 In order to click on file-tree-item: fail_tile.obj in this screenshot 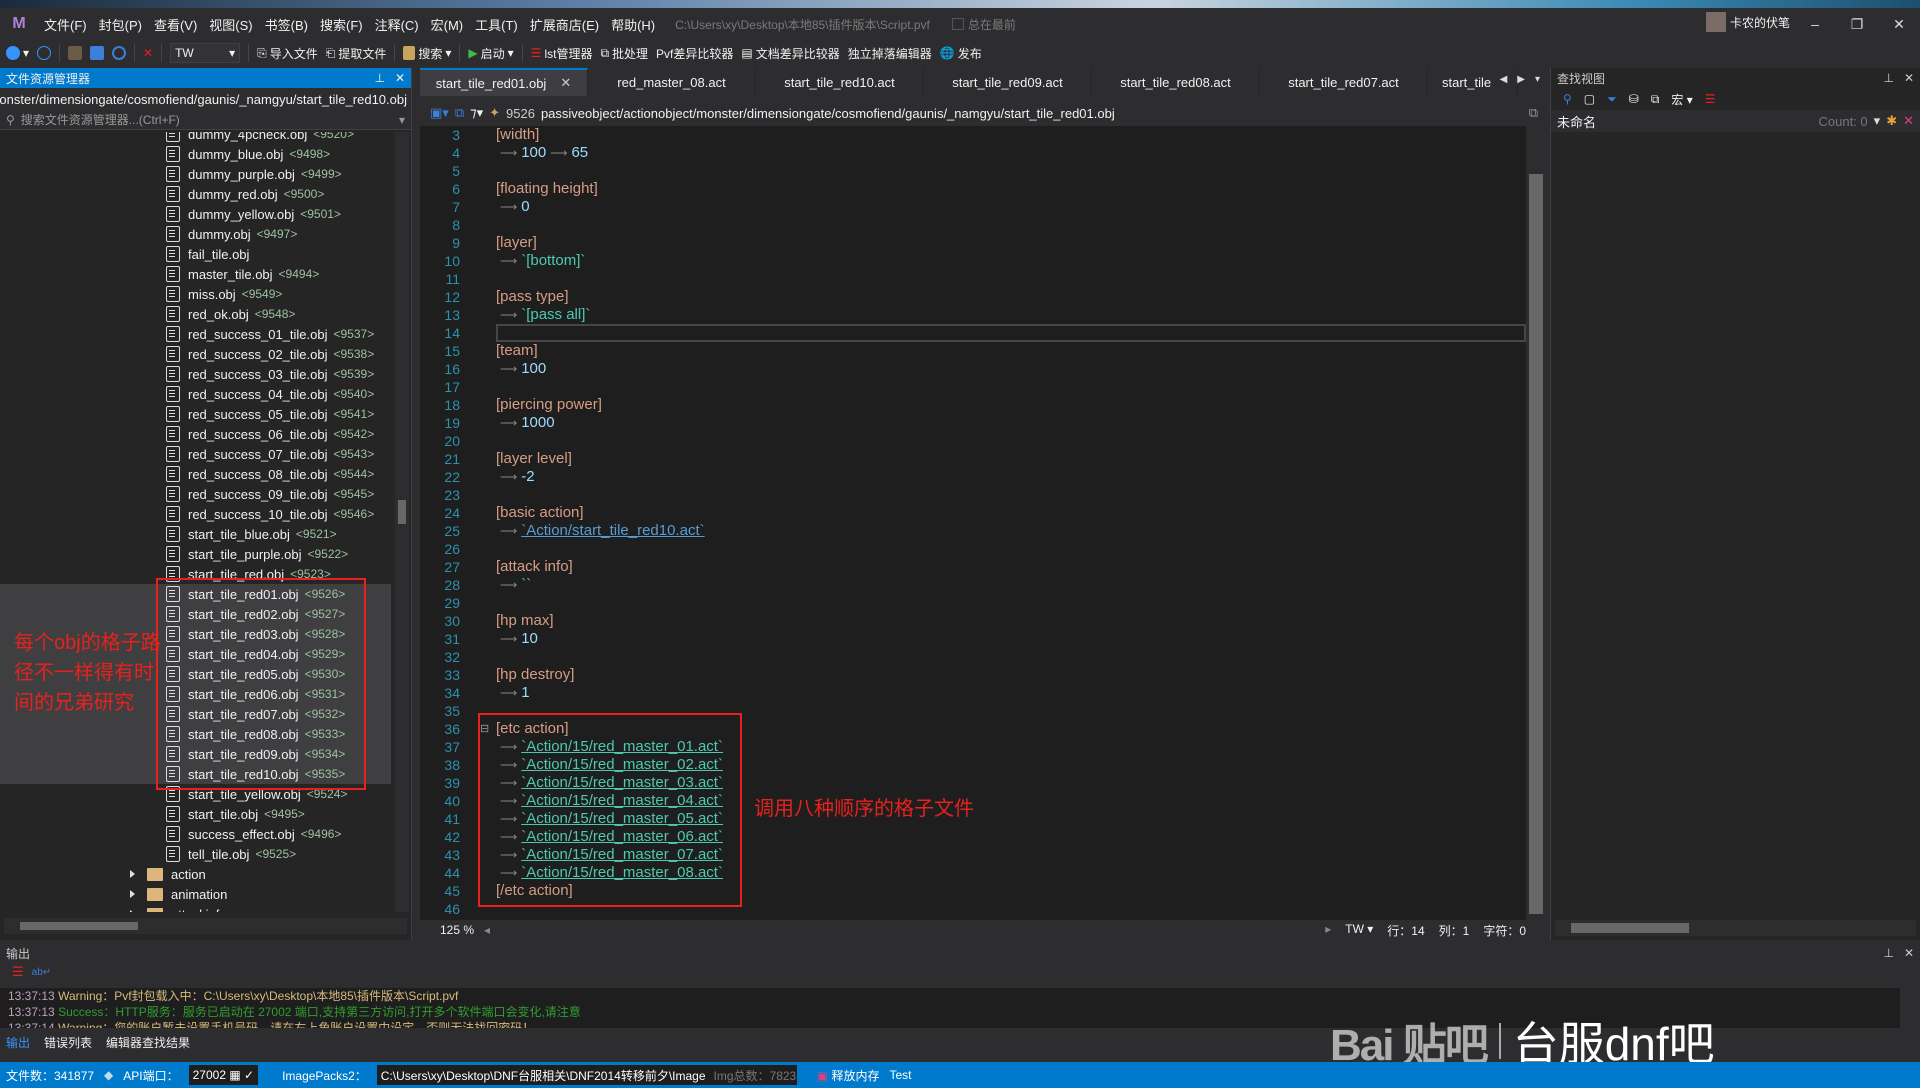, I will do `click(195, 254)`.